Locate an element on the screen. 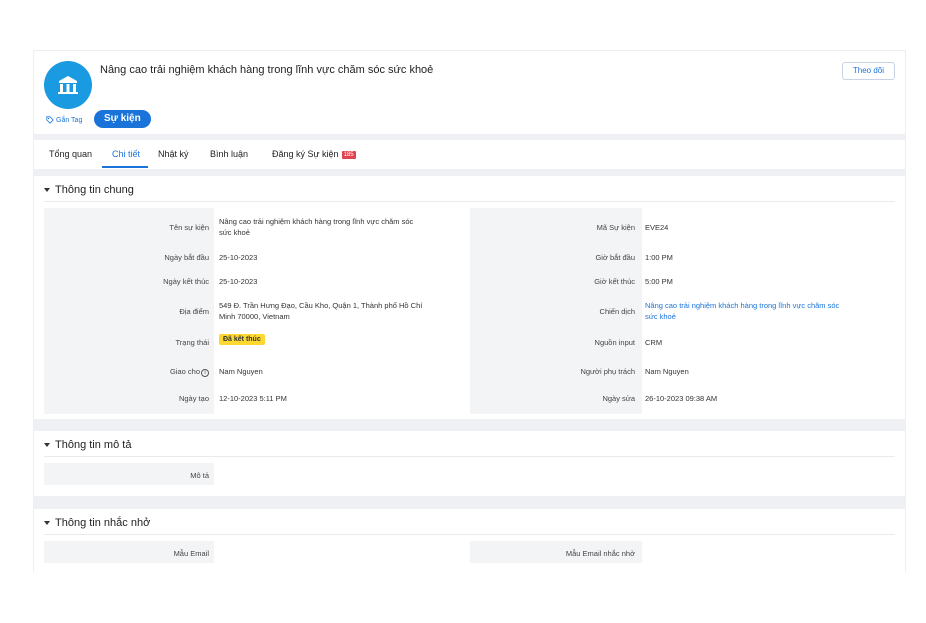 This screenshot has width=926, height=623. modified-value: 26-10-2023 09:38 AM is located at coordinates (681, 398).